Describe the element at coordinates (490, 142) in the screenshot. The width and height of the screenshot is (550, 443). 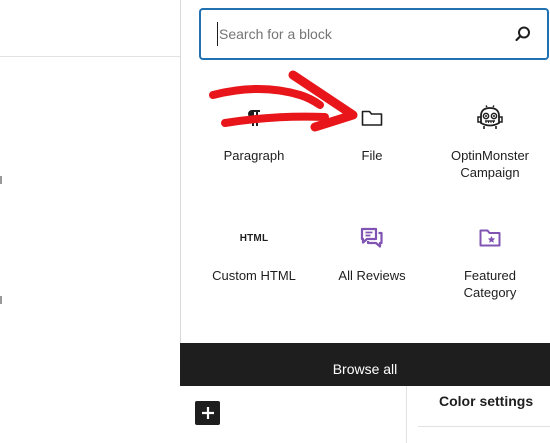
I see `block-optinmonster-campaign: OptinMonster Campaign` at that location.